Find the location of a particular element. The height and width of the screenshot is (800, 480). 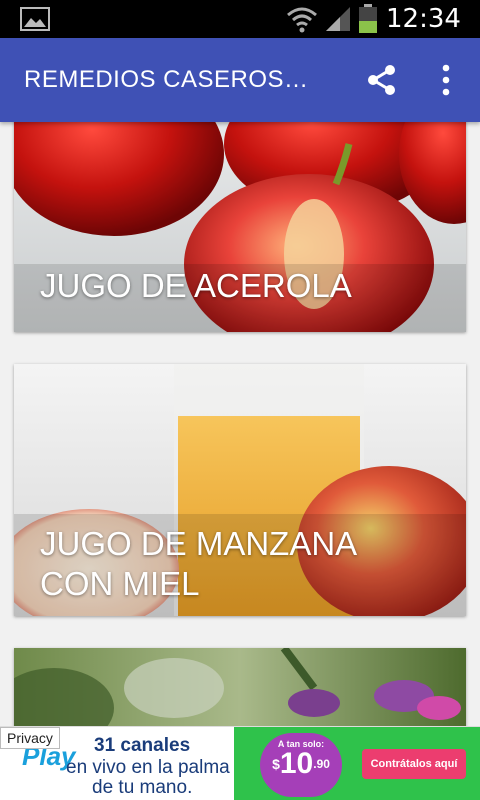

ad-price: $10.90 is located at coordinates (301, 764).